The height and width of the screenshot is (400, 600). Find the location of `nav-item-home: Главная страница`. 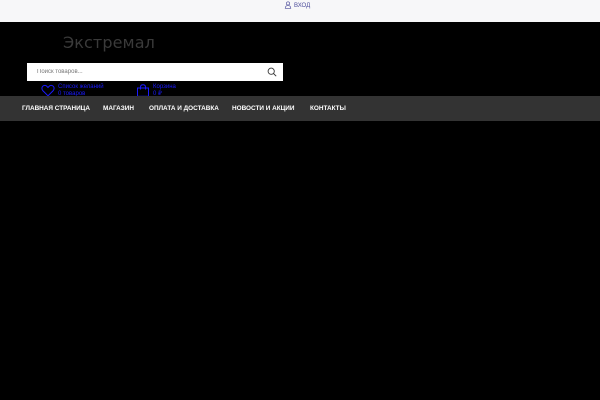

nav-item-home: Главная страница is located at coordinates (56, 109).